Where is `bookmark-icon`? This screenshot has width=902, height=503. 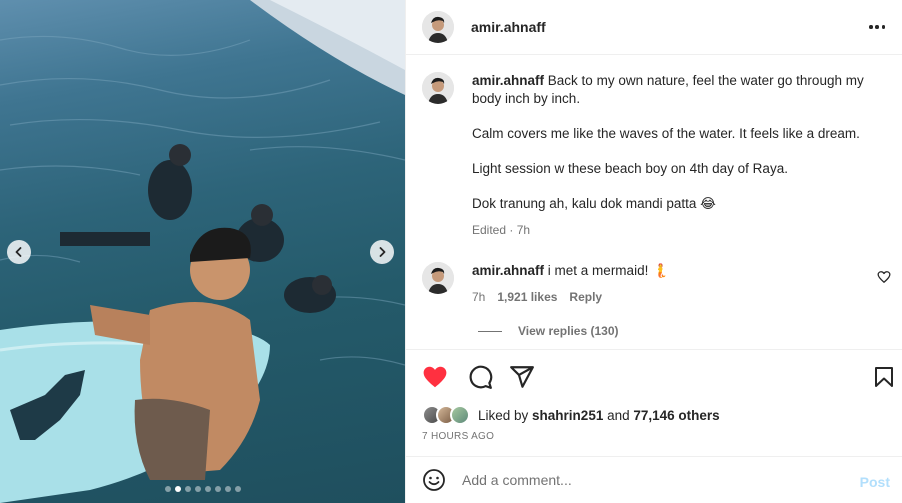
bookmark-icon is located at coordinates (884, 377).